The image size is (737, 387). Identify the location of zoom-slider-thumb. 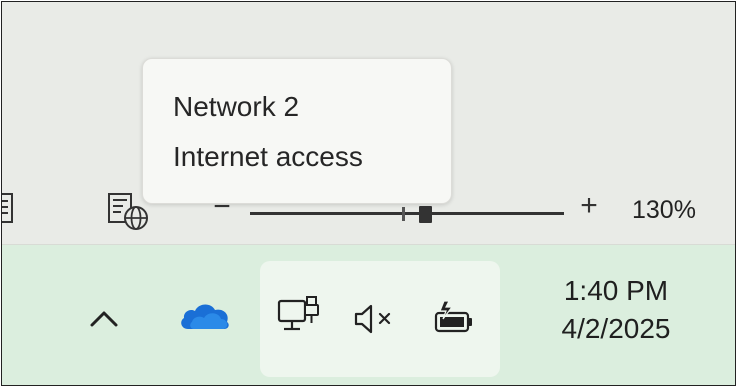
(425, 214).